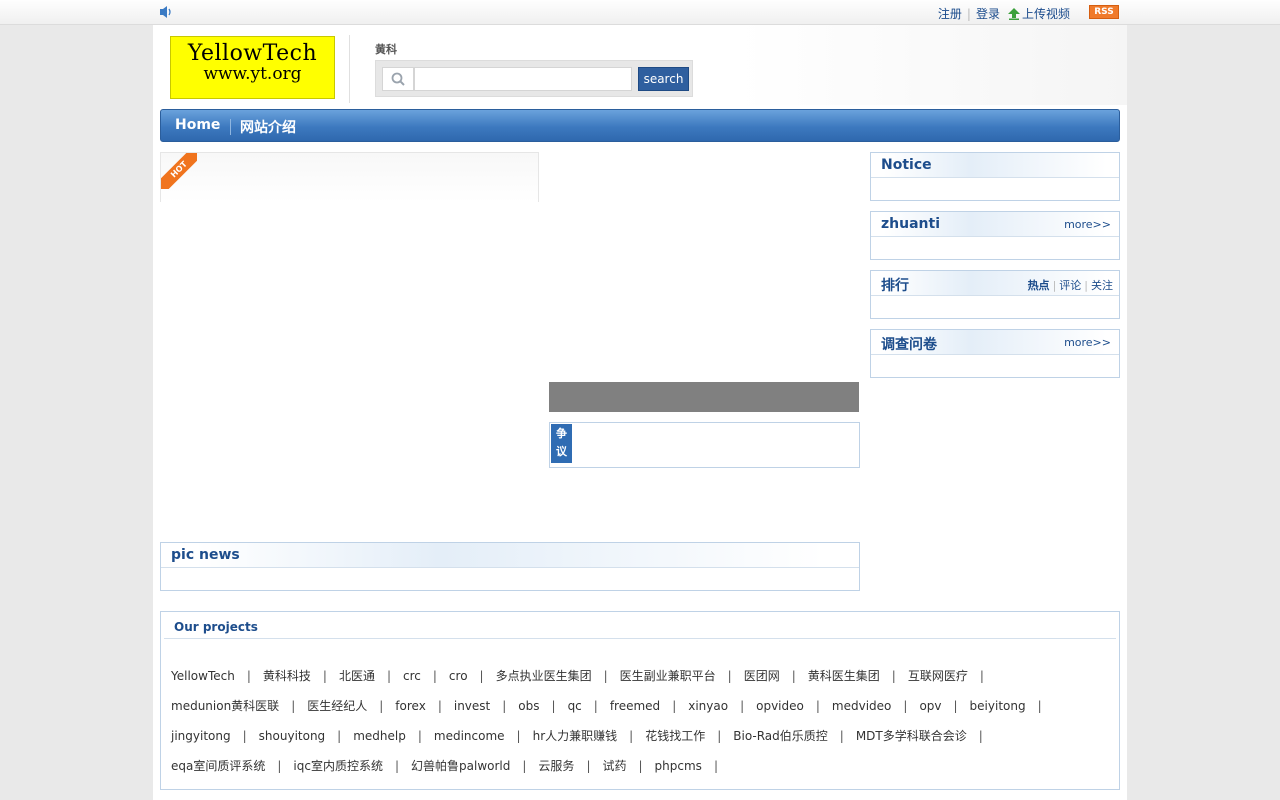  Describe the element at coordinates (556, 766) in the screenshot. I see `project-link: 云服务` at that location.